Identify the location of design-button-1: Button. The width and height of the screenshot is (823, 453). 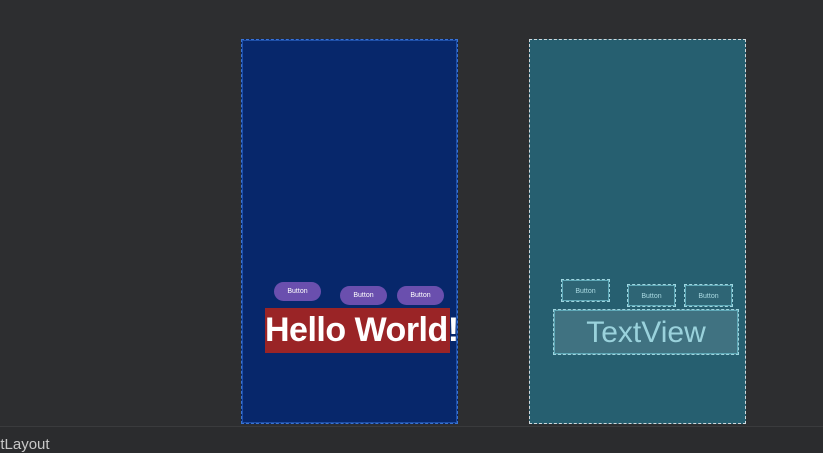
(297, 291).